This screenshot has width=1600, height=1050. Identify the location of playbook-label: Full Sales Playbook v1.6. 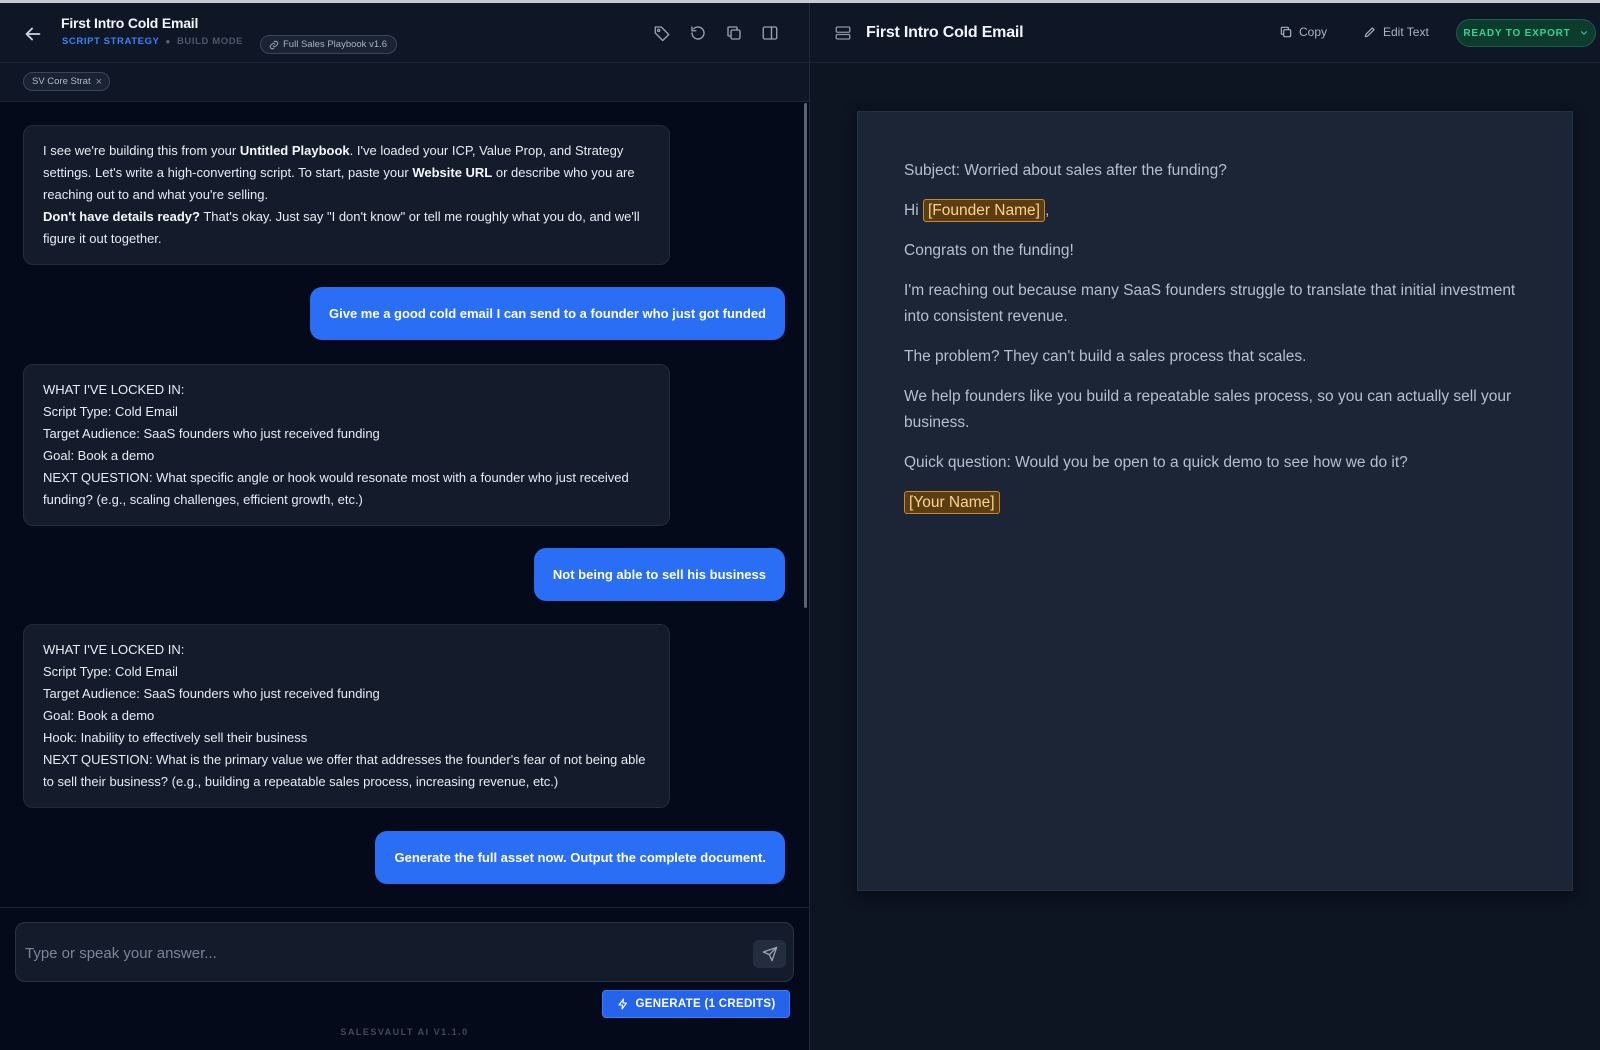
(335, 44).